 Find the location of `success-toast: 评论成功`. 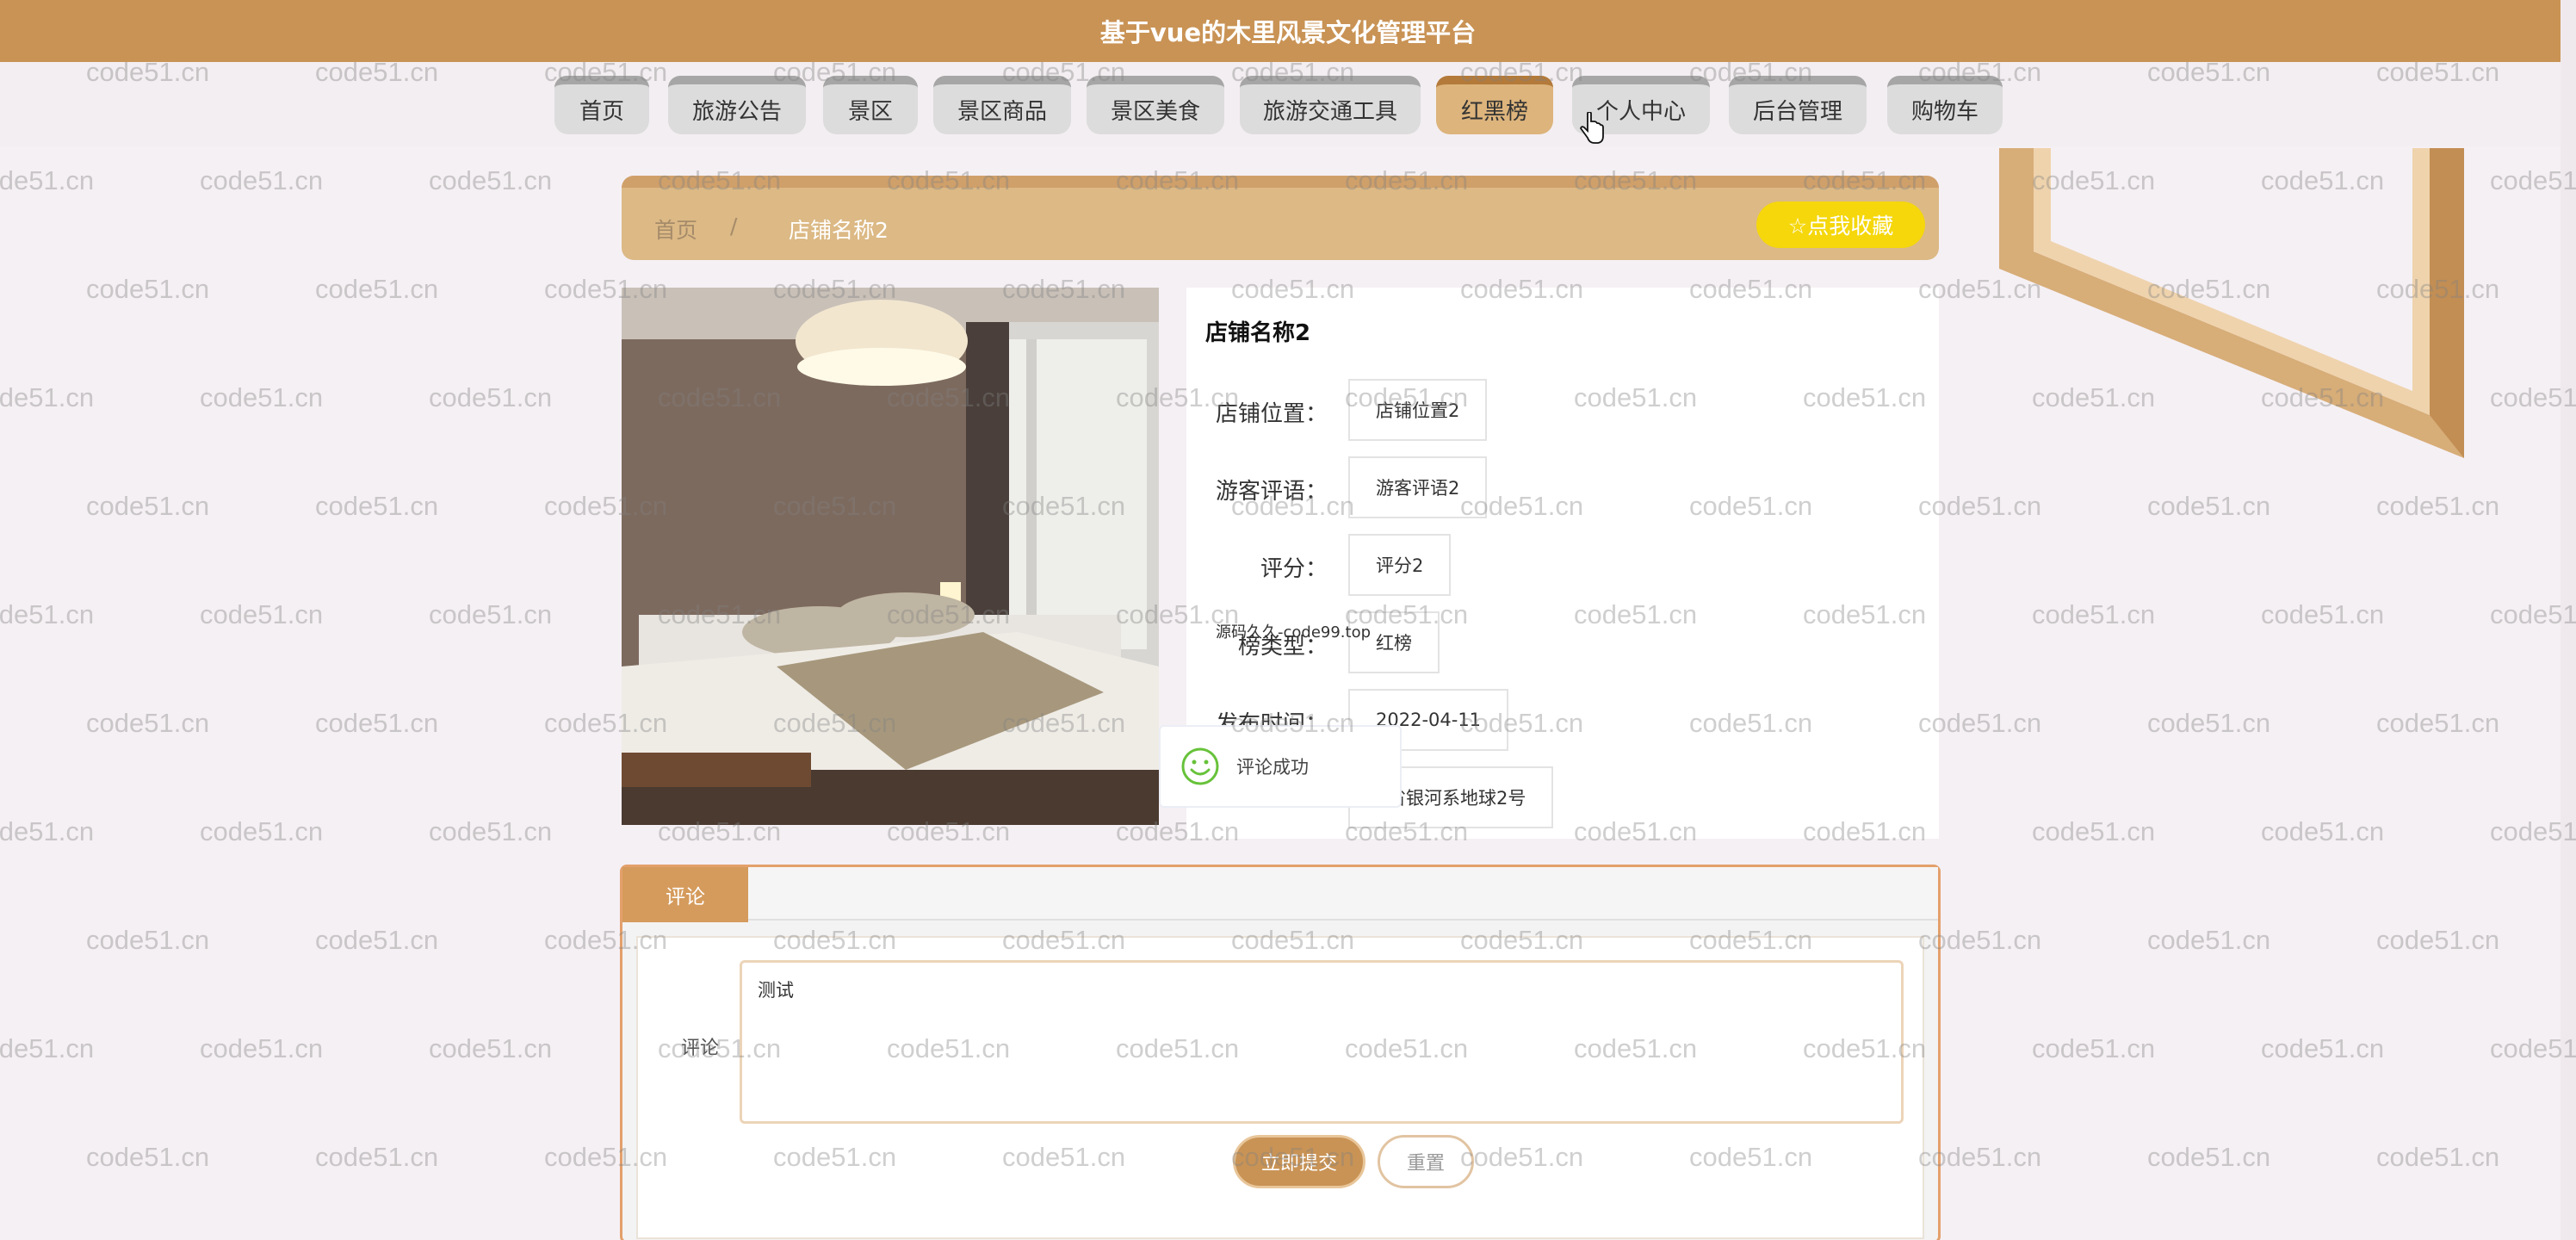

success-toast: 评论成功 is located at coordinates (1280, 767).